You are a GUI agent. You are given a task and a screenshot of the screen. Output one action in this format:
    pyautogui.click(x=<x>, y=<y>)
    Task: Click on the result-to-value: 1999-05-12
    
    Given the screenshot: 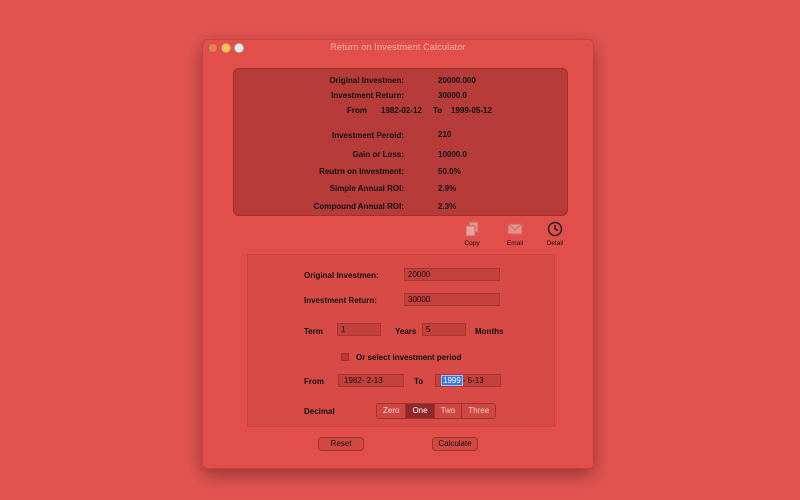 What is the action you would take?
    pyautogui.click(x=471, y=110)
    